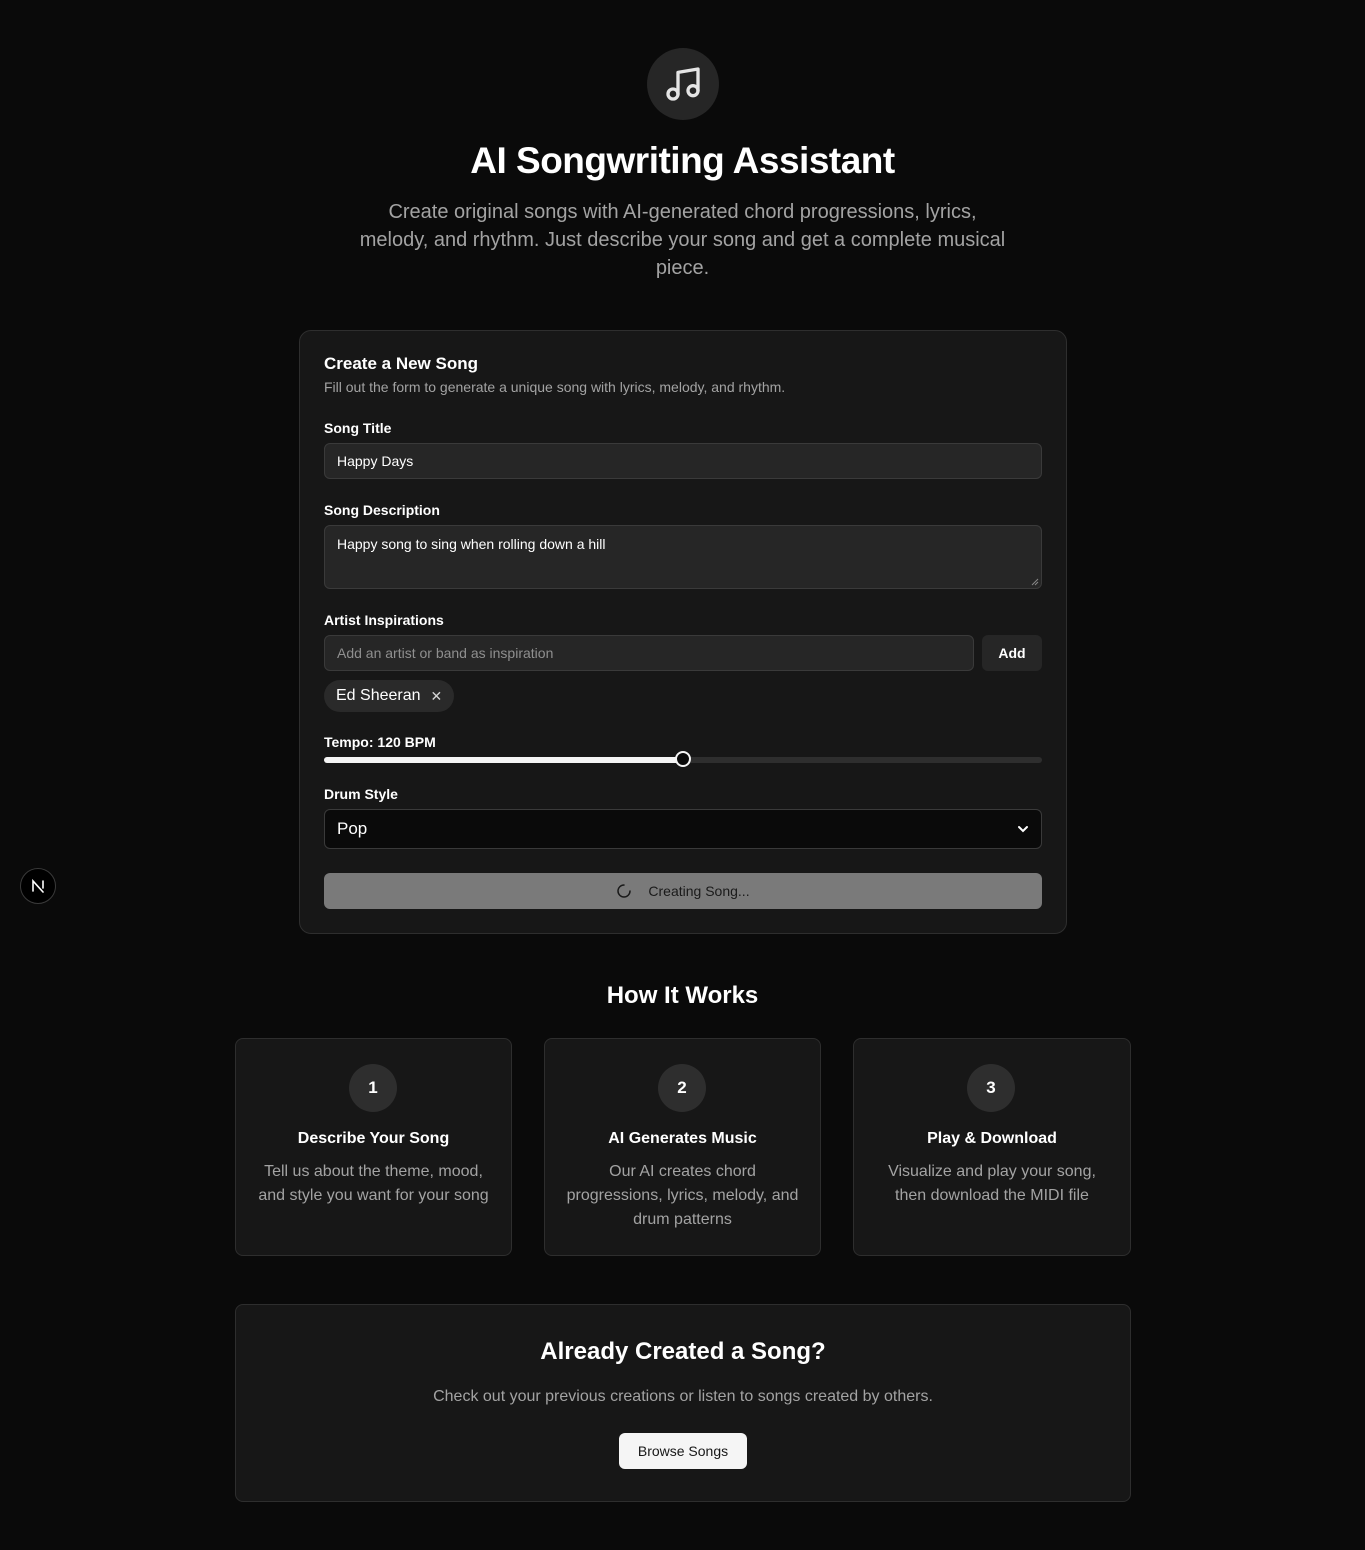 This screenshot has height=1550, width=1365. Describe the element at coordinates (683, 1351) in the screenshot. I see `cta-title: Already Created a Song?` at that location.